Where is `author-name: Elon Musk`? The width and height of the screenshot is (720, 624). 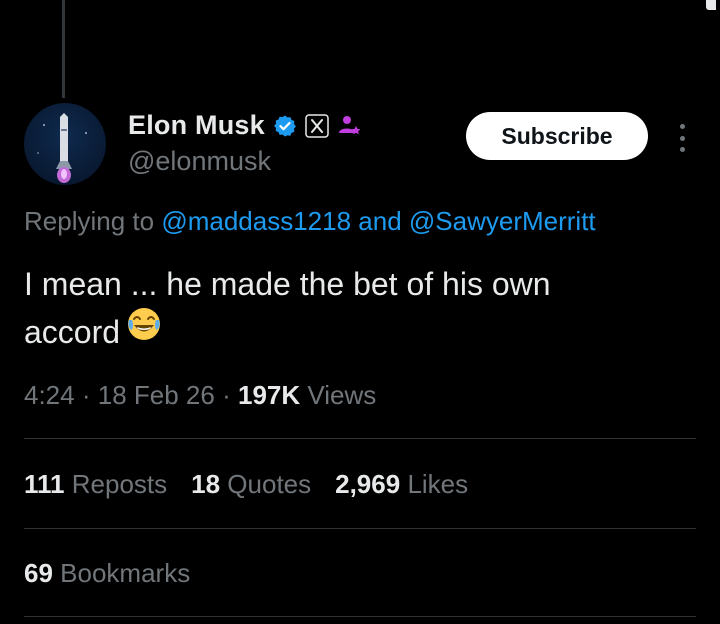
author-name: Elon Musk is located at coordinates (196, 125).